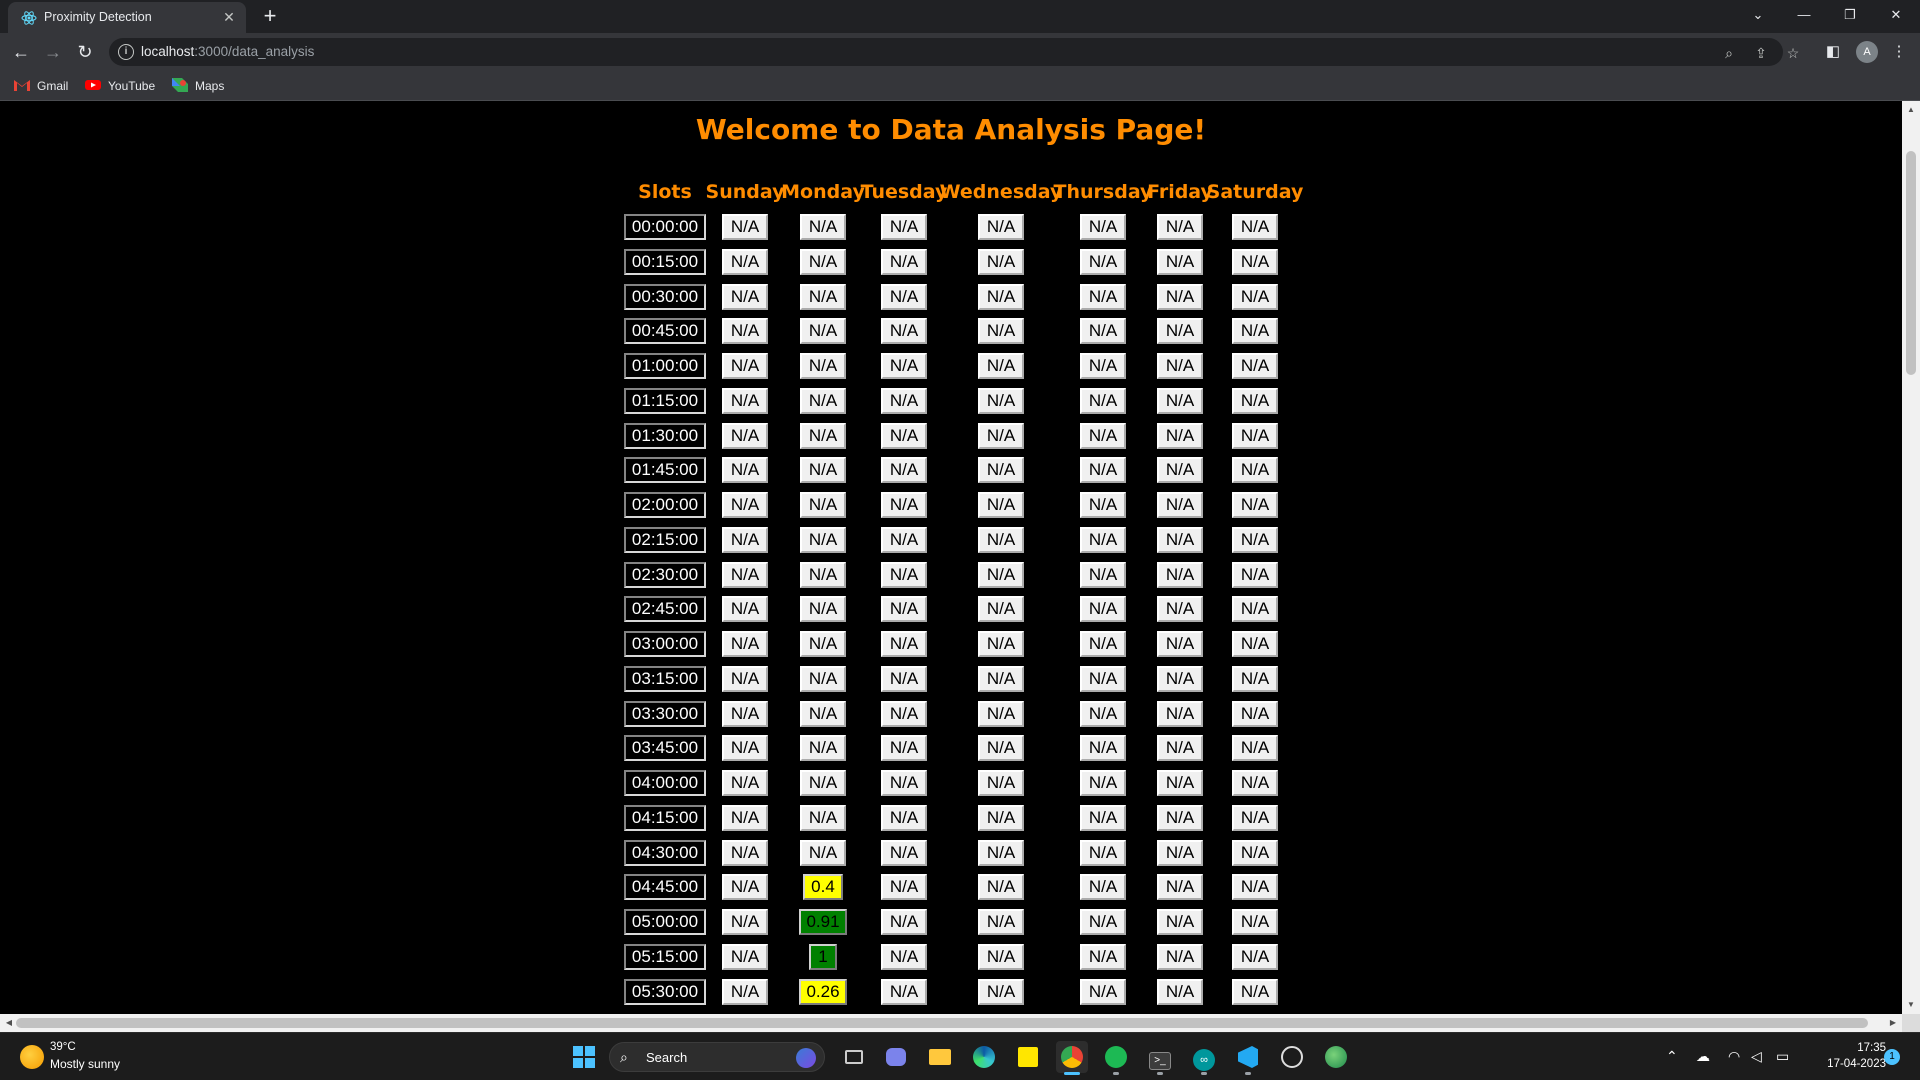  I want to click on onedrive-cloud-icon: ☁, so click(1703, 1056).